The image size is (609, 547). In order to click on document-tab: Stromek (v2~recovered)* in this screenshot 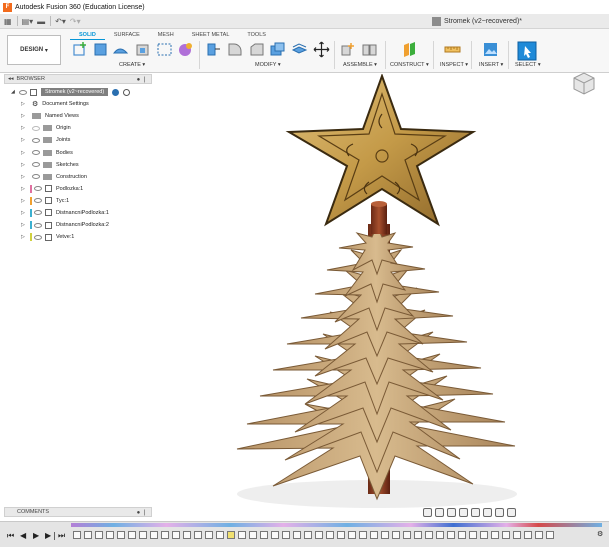, I will do `click(477, 21)`.